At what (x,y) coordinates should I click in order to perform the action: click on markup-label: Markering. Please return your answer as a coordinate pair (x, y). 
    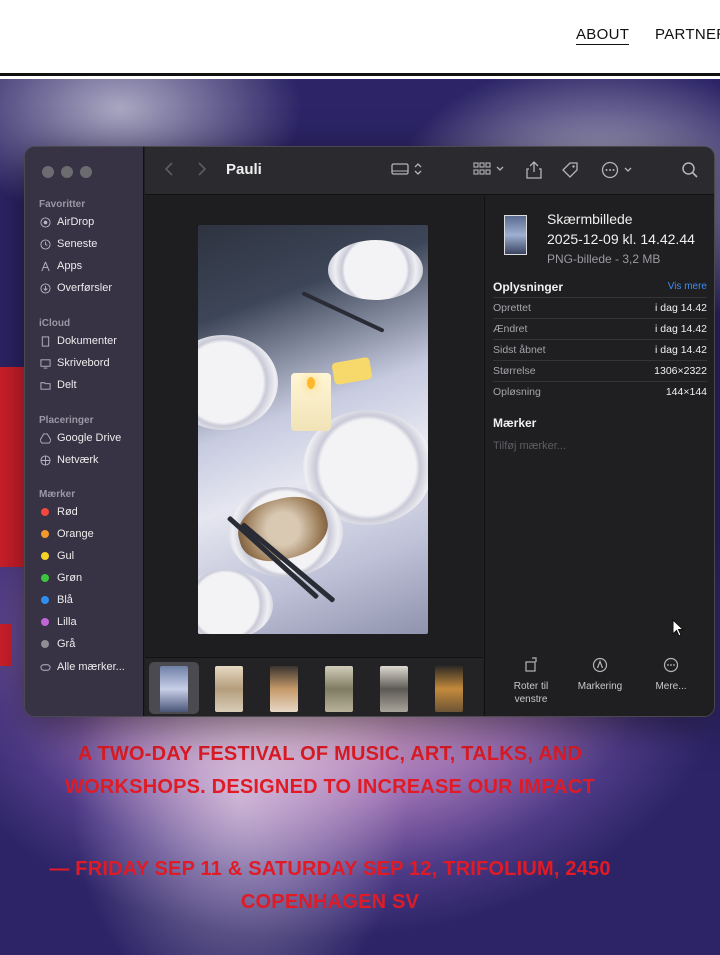
    Looking at the image, I should click on (600, 686).